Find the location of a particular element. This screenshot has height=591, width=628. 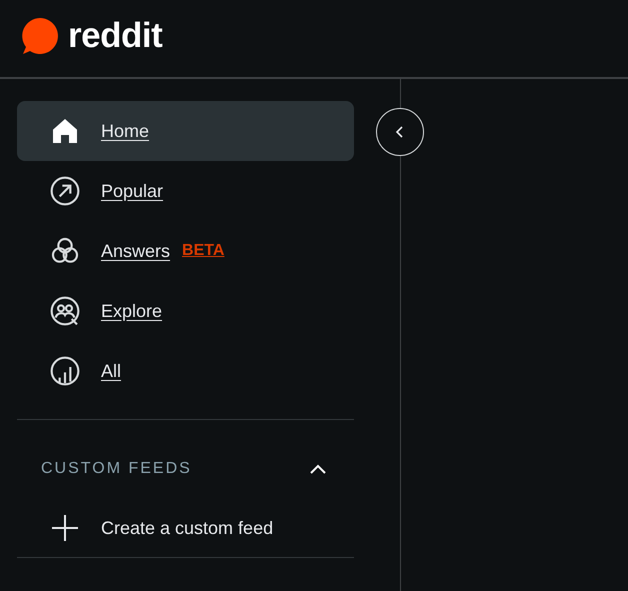

people-search-icon is located at coordinates (65, 311).